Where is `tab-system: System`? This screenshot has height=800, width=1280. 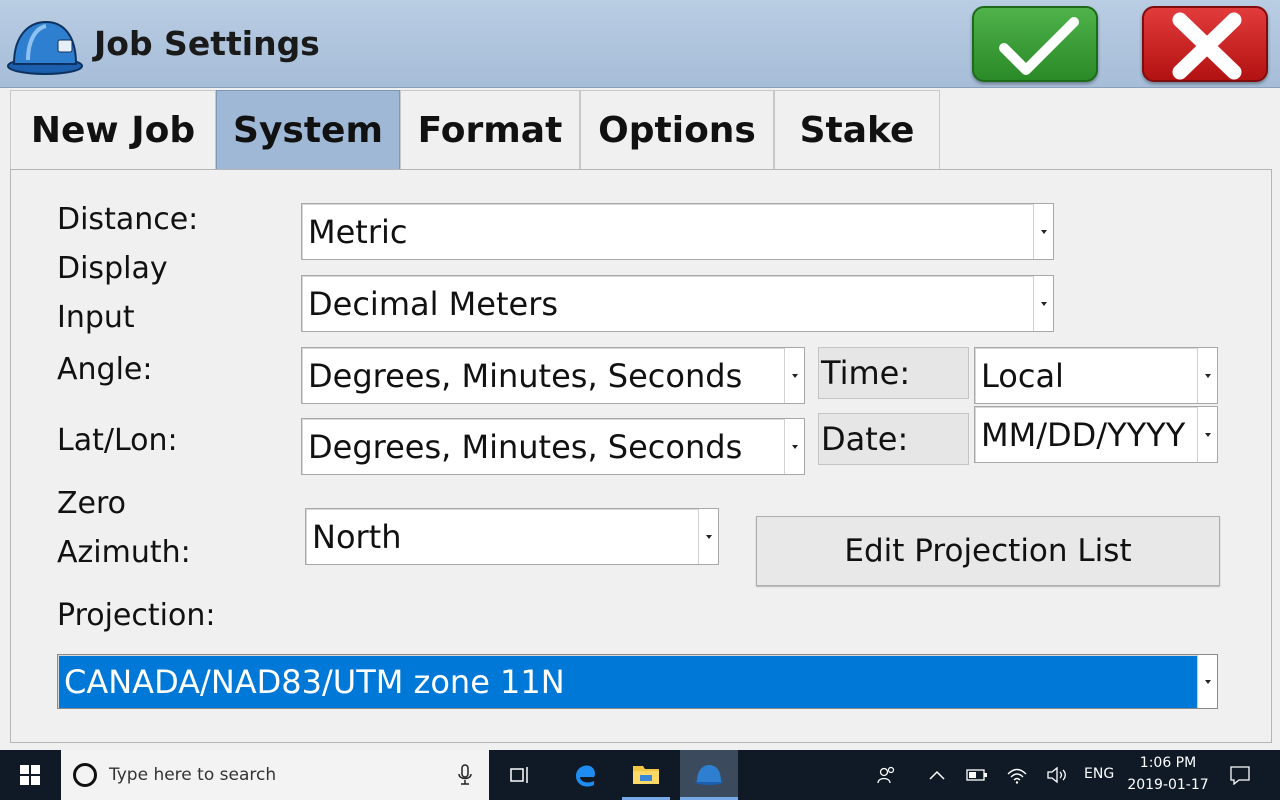 tab-system: System is located at coordinates (308, 130).